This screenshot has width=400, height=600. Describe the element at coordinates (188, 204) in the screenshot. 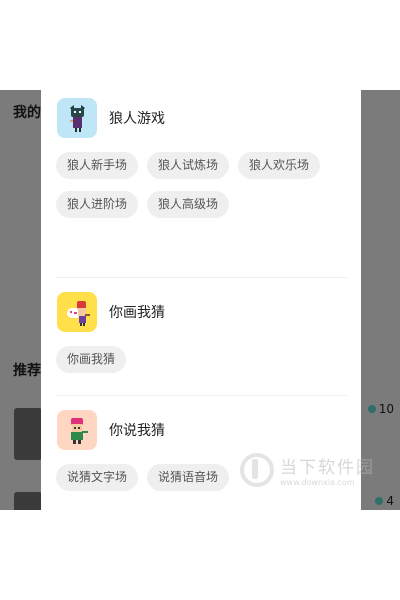

I see `mode-tag: 狼人高级场` at that location.